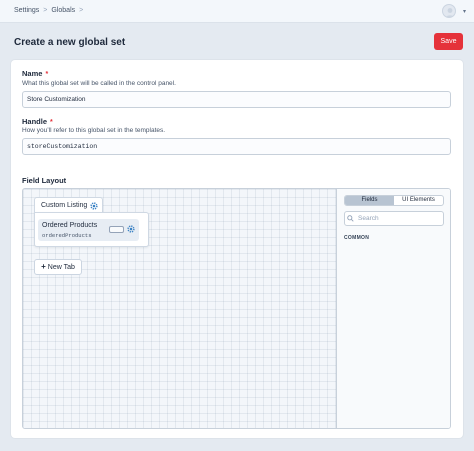 This screenshot has height=451, width=474. What do you see at coordinates (26, 10) in the screenshot?
I see `breadcrumb-settings: Settings` at bounding box center [26, 10].